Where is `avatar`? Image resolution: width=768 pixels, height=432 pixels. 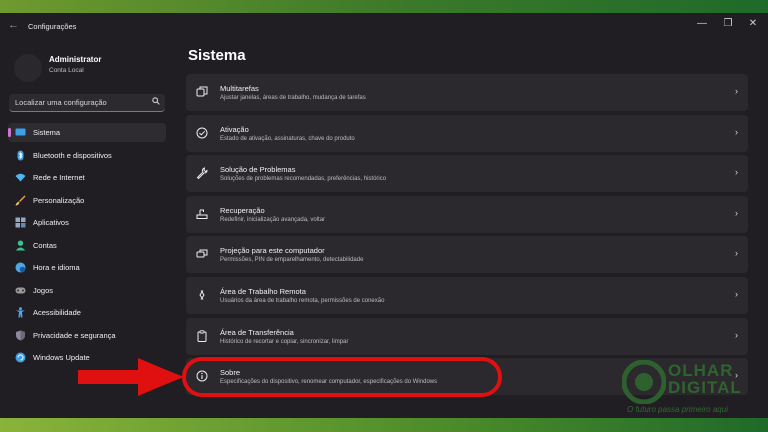
avatar is located at coordinates (28, 68).